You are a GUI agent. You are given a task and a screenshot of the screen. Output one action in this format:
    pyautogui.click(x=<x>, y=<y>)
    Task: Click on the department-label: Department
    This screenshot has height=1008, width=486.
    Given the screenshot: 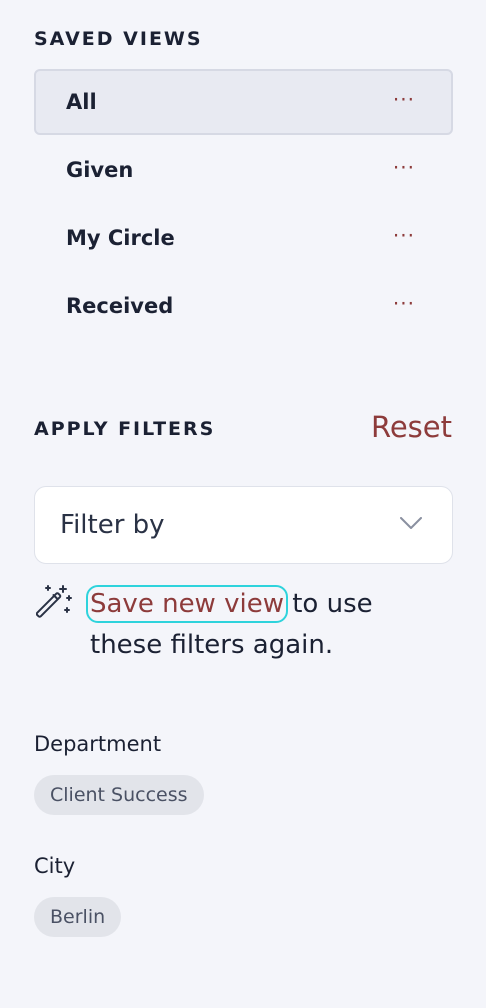 What is the action you would take?
    pyautogui.click(x=98, y=744)
    